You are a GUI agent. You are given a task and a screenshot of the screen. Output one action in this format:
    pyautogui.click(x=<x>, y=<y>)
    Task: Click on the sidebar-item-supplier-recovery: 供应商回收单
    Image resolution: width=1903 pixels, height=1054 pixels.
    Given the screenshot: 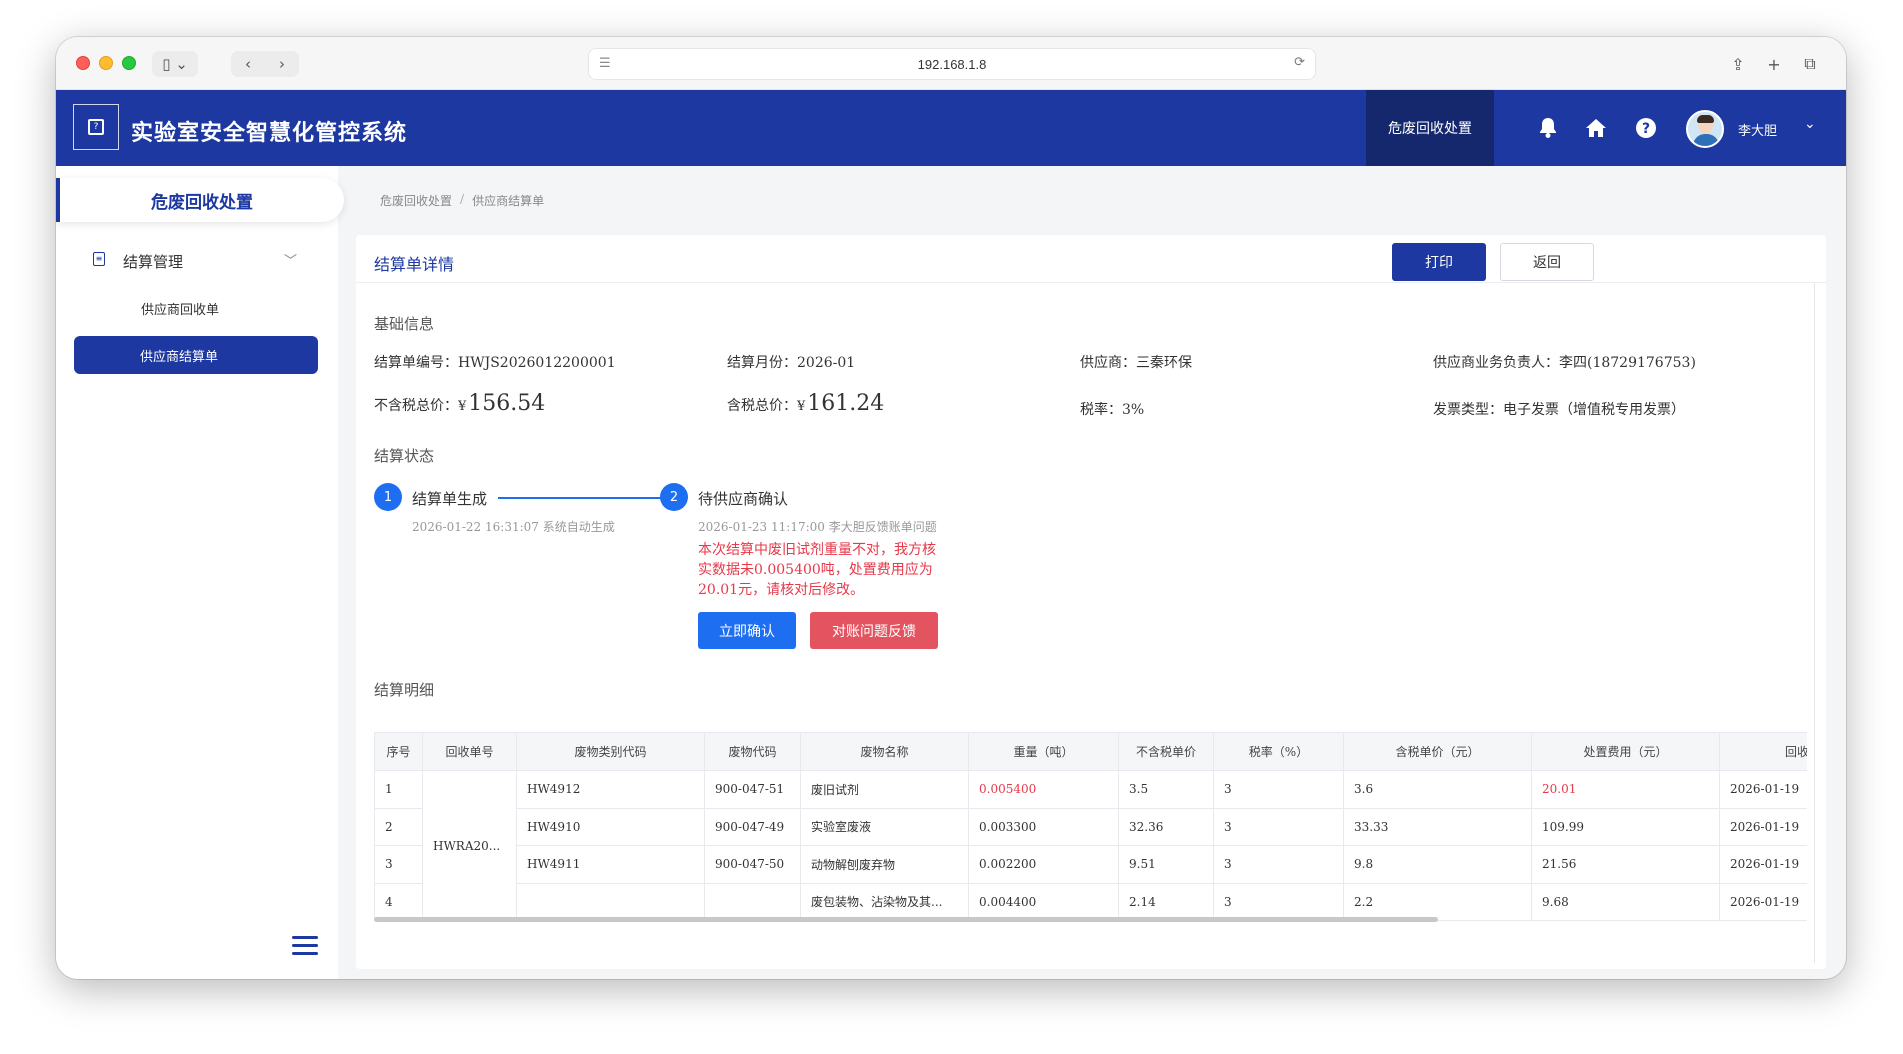 What is the action you would take?
    pyautogui.click(x=196, y=308)
    